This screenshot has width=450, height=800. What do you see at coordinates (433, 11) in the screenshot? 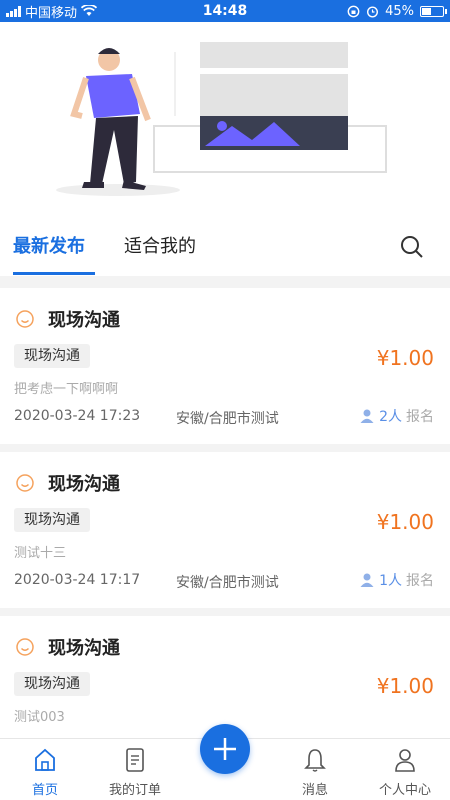
I see `battery-icon` at bounding box center [433, 11].